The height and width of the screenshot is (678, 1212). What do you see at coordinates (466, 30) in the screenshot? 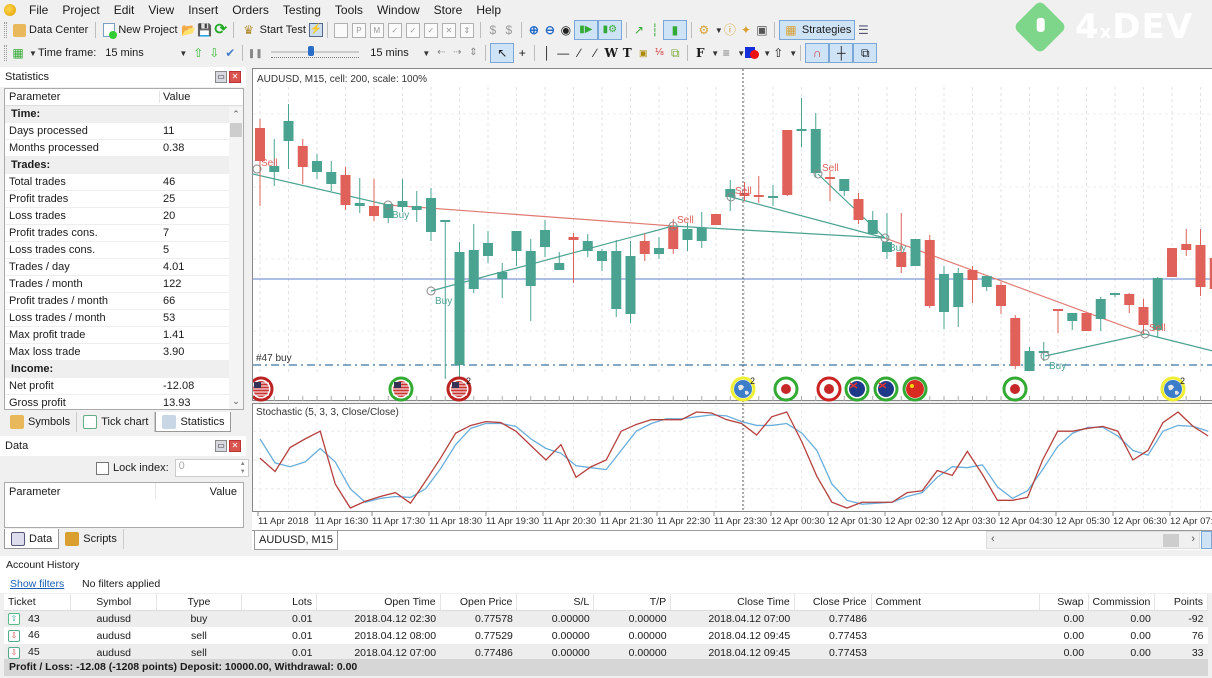
I see `modify-order-icon: ⇕` at bounding box center [466, 30].